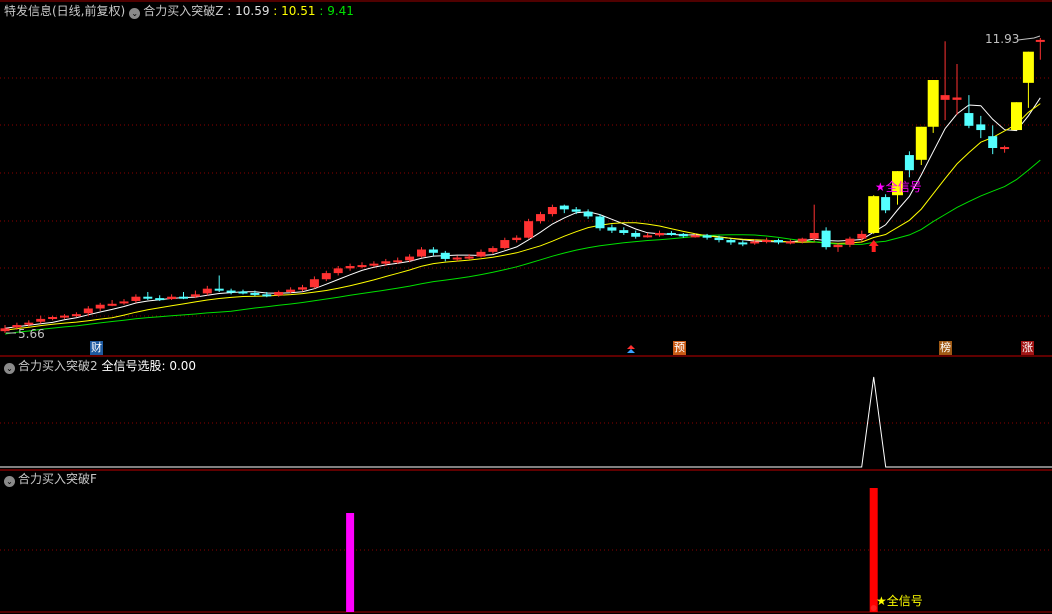 This screenshot has height=614, width=1052. What do you see at coordinates (898, 187) in the screenshot?
I see `signal-label: ★全信号` at bounding box center [898, 187].